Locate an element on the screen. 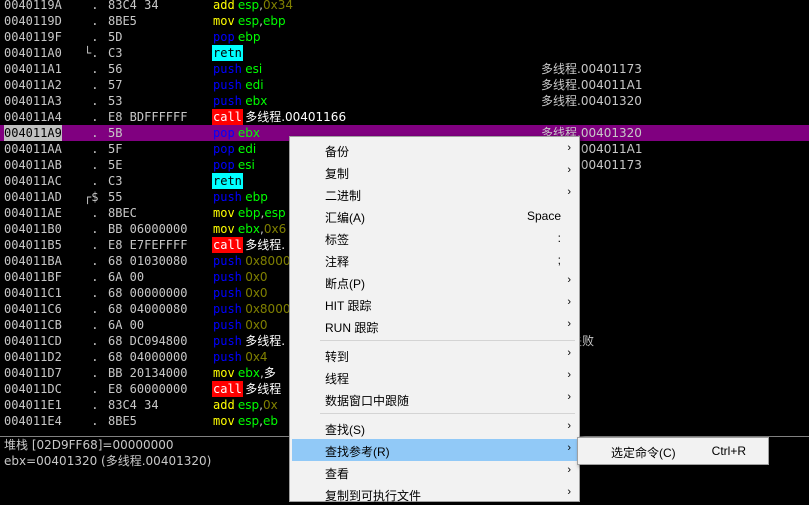 The width and height of the screenshot is (809, 505). operands: esp,0x is located at coordinates (258, 405).